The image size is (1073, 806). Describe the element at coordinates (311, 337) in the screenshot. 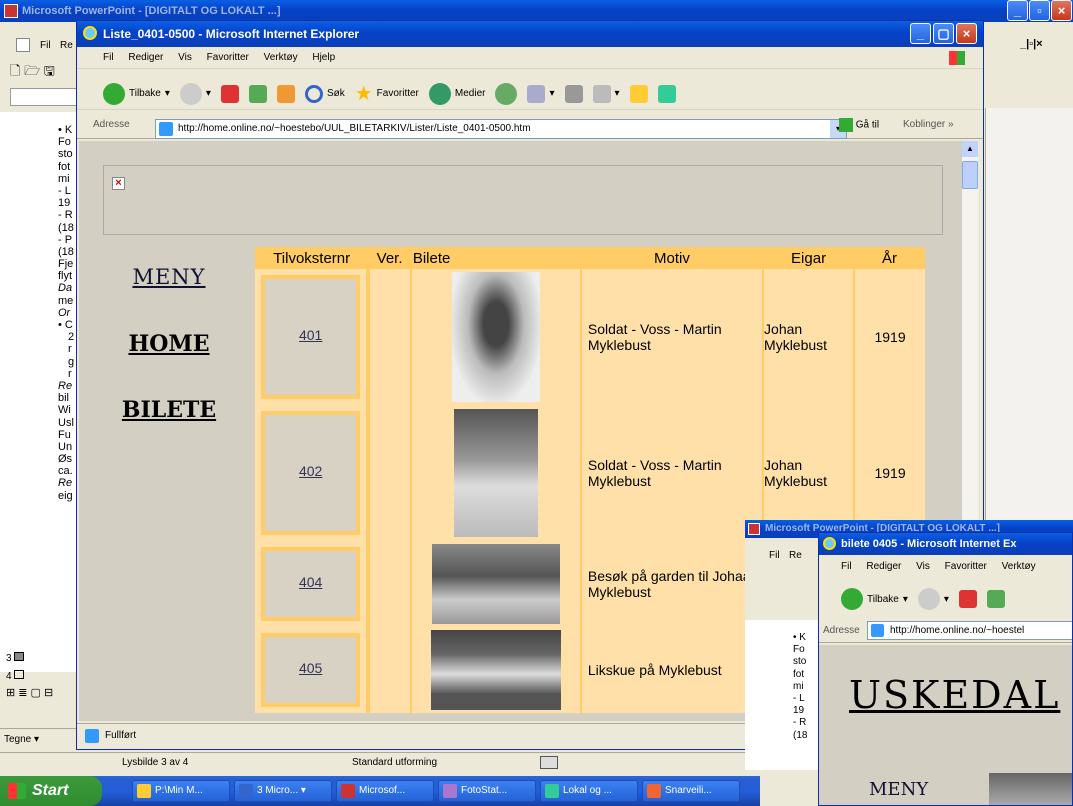

I see `photo-number-link: 401` at that location.